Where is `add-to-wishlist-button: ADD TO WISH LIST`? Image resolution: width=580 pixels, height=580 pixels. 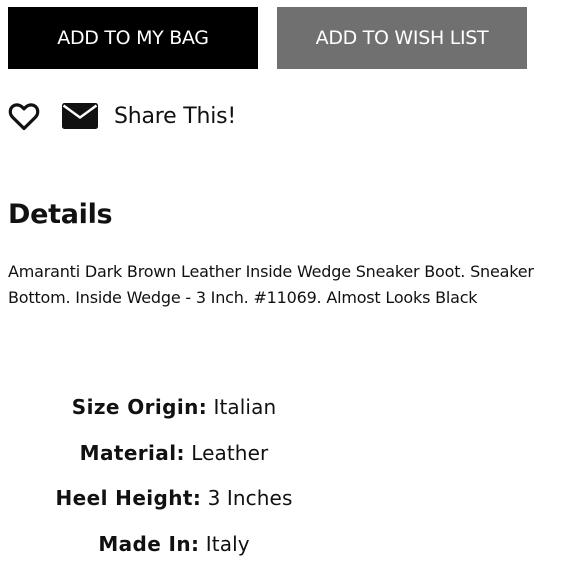 add-to-wishlist-button: ADD TO WISH LIST is located at coordinates (402, 38).